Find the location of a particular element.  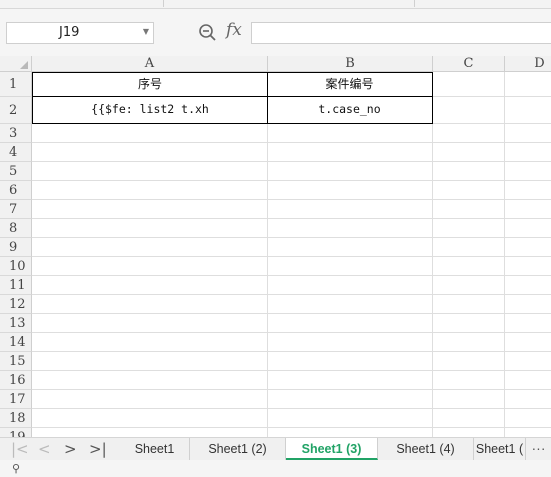

row-header-8: 8 is located at coordinates (16, 228).